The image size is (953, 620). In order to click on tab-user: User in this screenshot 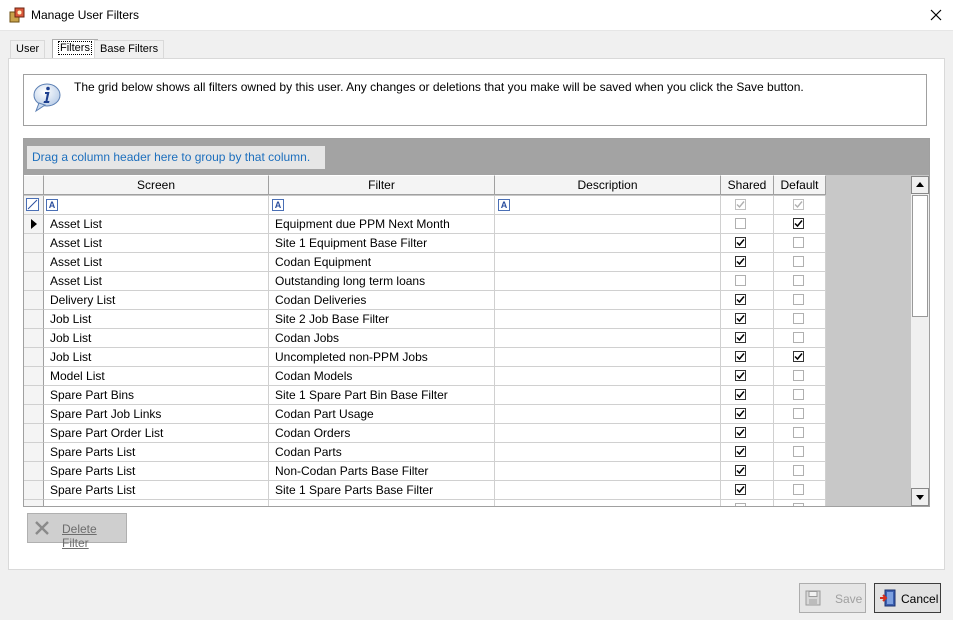, I will do `click(28, 49)`.